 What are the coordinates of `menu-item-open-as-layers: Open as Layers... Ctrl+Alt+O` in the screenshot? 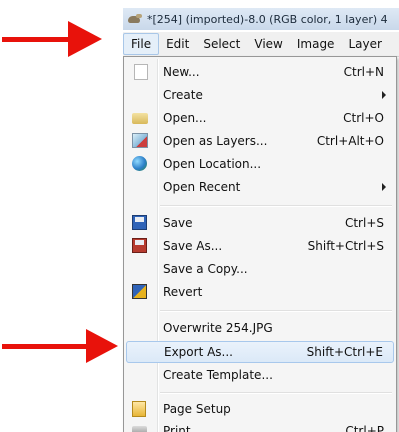 It's located at (260, 141).